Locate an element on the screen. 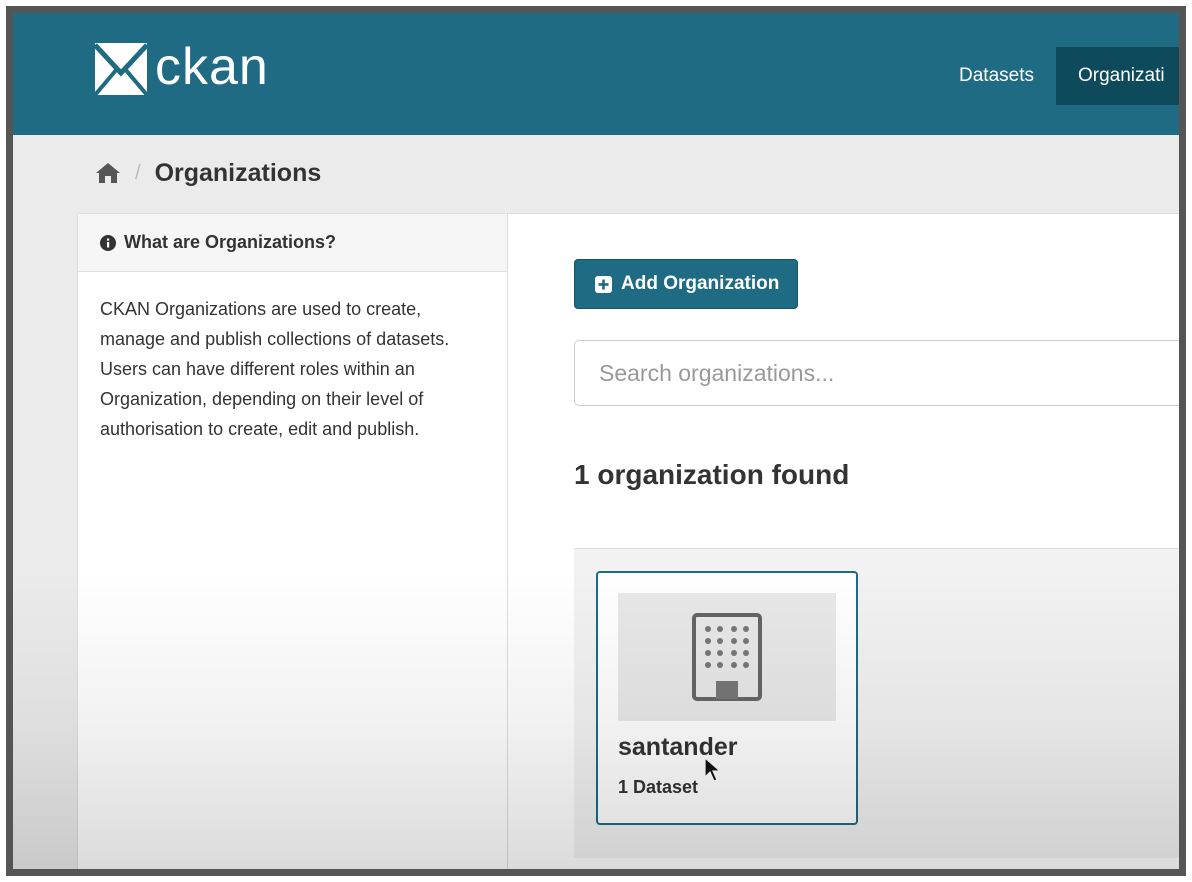 The height and width of the screenshot is (882, 1192). add-organization-button: Add Organization is located at coordinates (686, 284).